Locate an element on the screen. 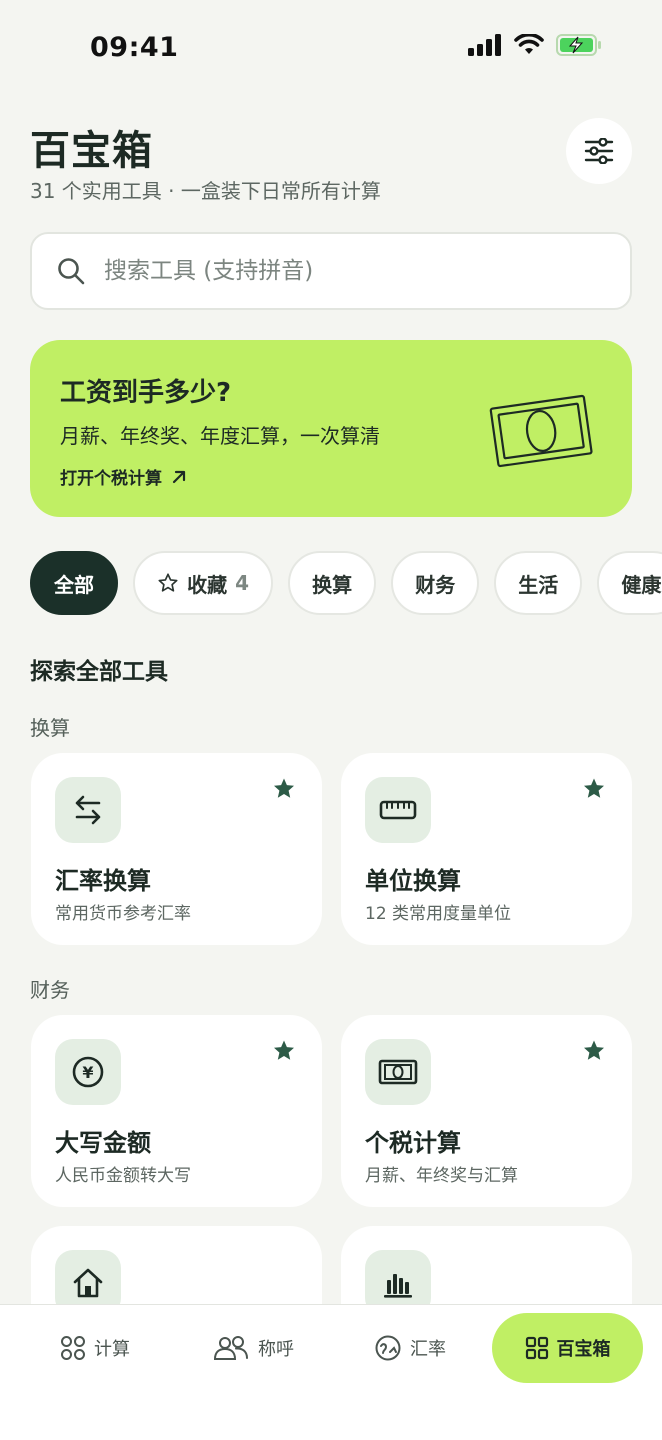  people-icon is located at coordinates (230, 1348).